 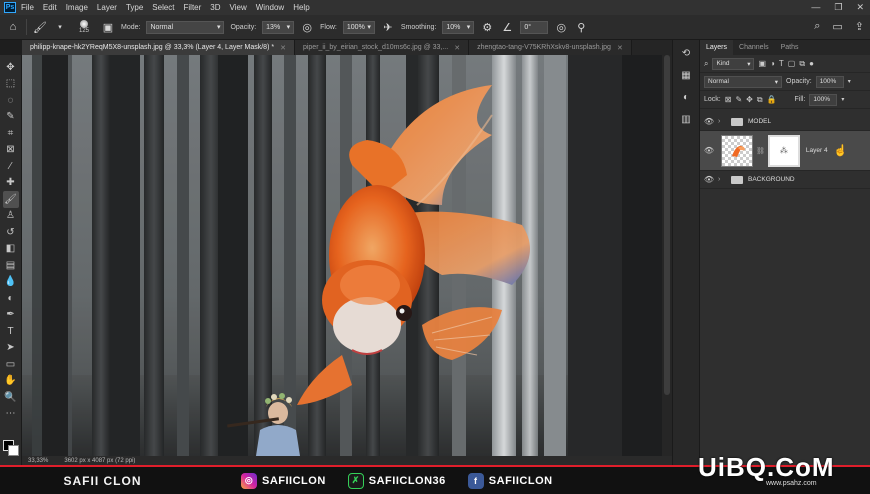 What do you see at coordinates (11, 84) in the screenshot?
I see `marquee-tool-icon: ⬚` at bounding box center [11, 84].